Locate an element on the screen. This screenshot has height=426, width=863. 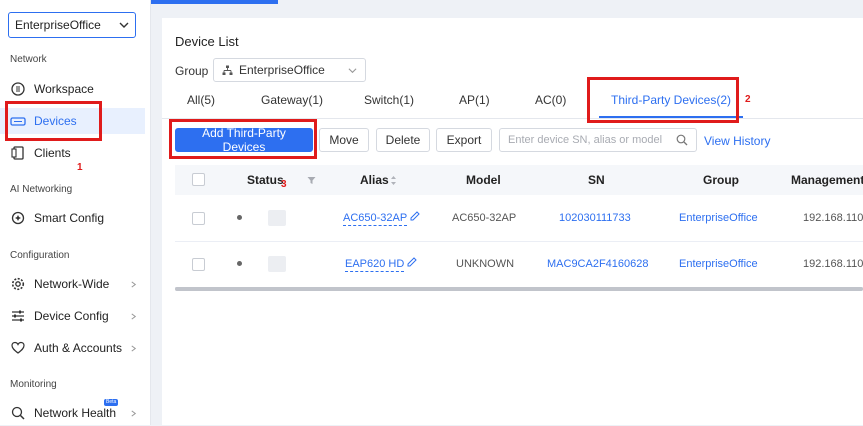
alias-text: AC650-32AP is located at coordinates (375, 218).